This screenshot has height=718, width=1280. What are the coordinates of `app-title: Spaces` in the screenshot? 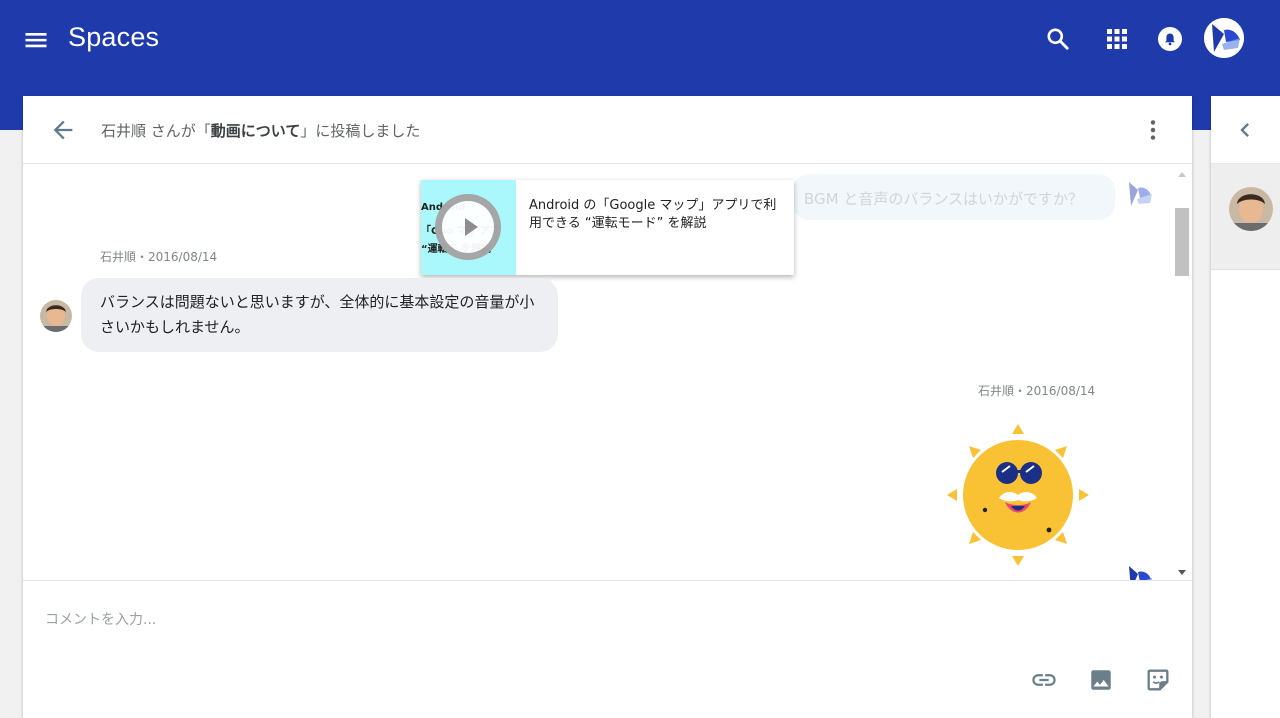 It's located at (114, 37).